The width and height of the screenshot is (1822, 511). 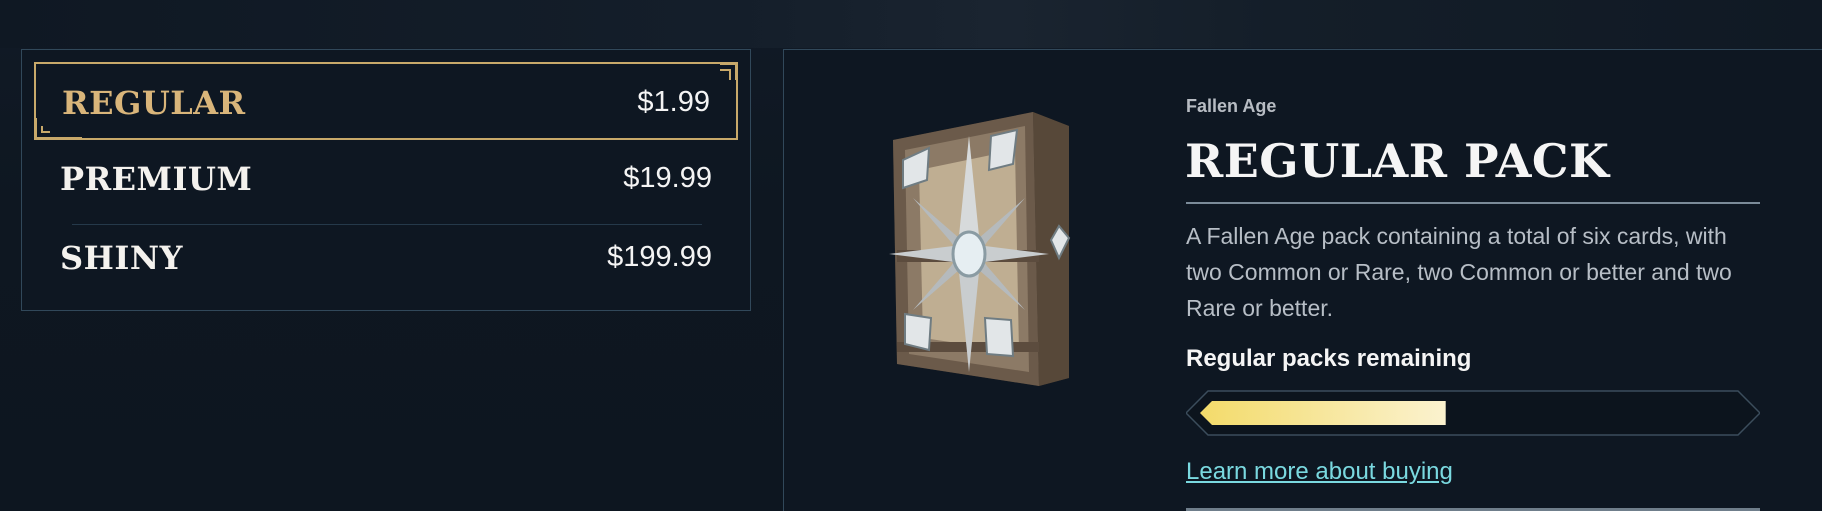 What do you see at coordinates (980, 249) in the screenshot?
I see `fallen-age-card-pack-icon` at bounding box center [980, 249].